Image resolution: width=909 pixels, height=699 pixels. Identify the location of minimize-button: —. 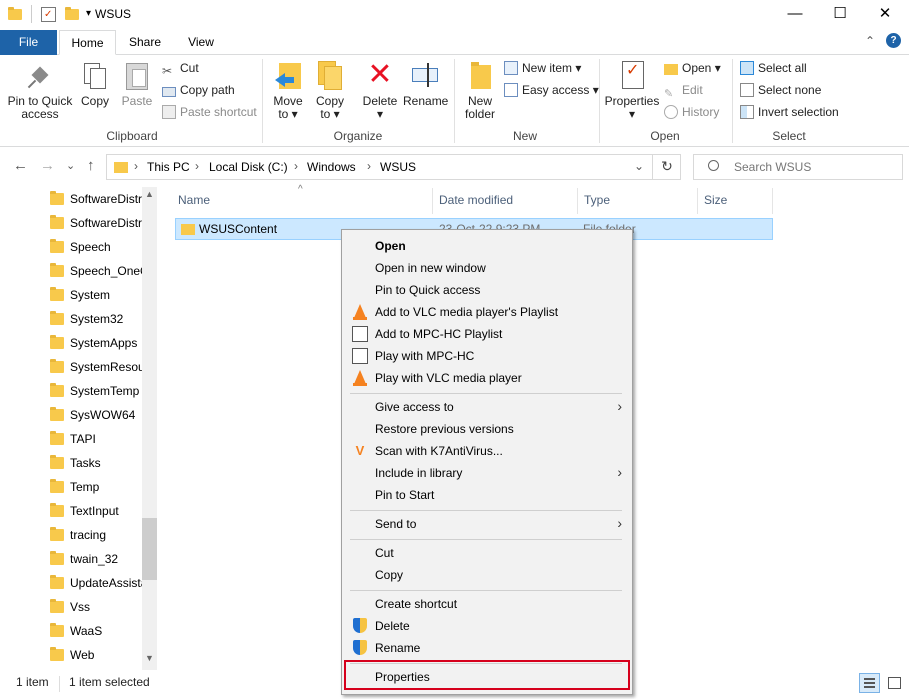
(795, 15).